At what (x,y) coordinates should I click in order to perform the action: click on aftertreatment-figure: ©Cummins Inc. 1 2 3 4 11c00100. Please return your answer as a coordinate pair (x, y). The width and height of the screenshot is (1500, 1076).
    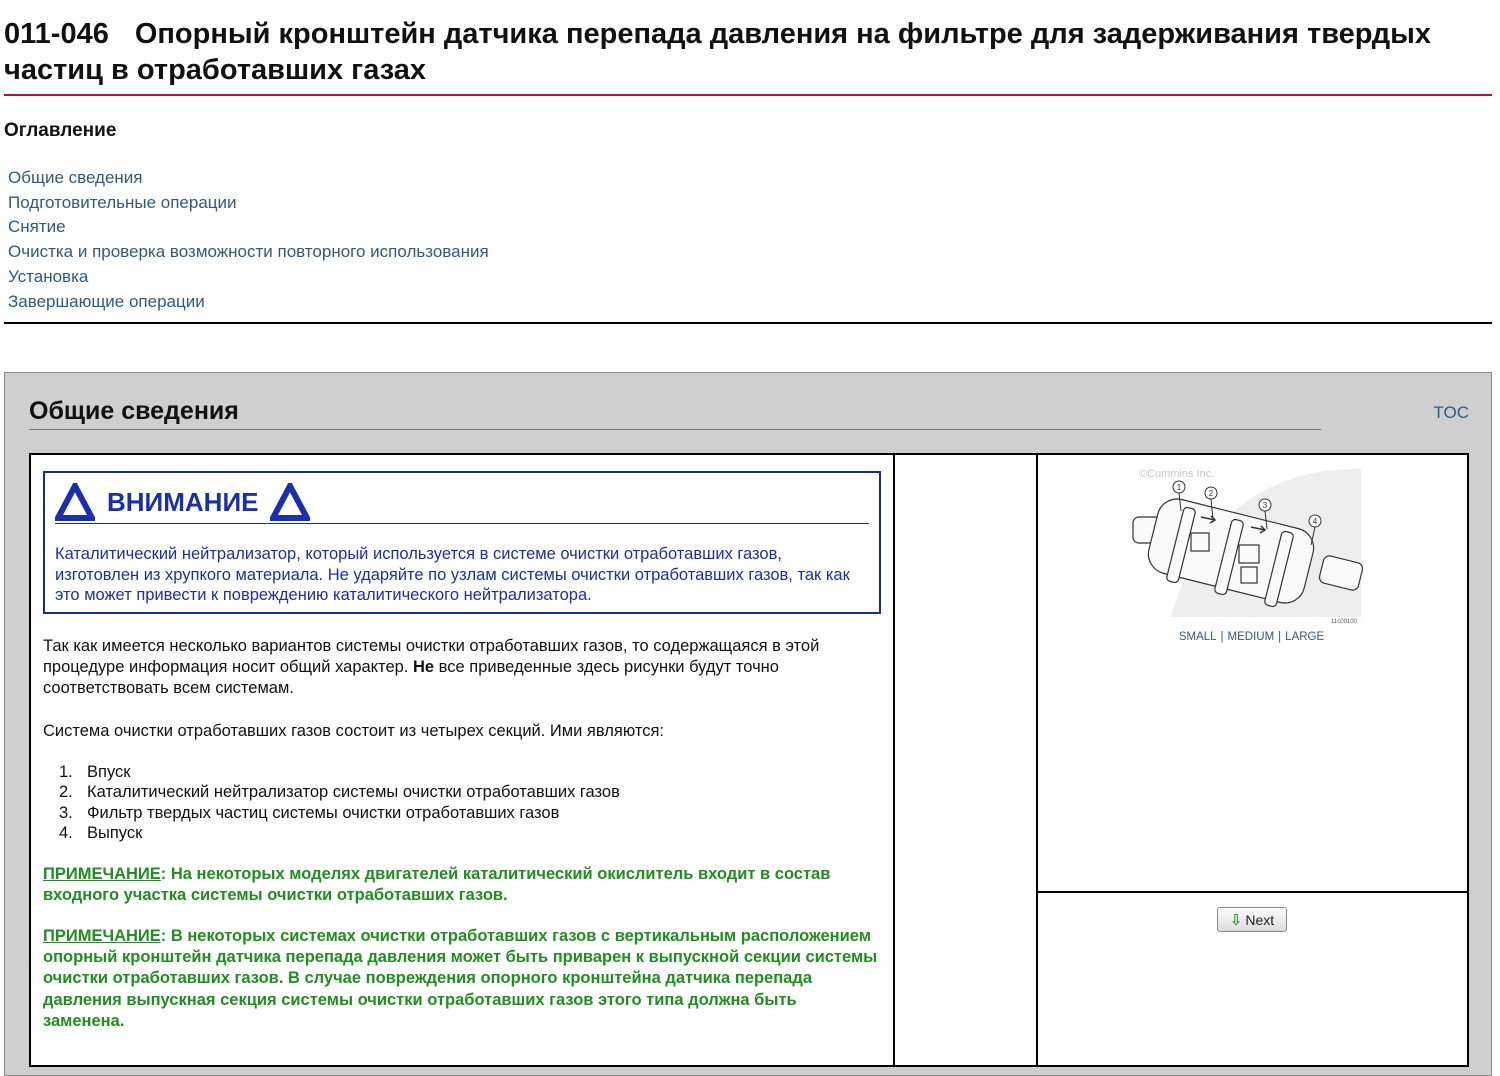
    Looking at the image, I should click on (1251, 547).